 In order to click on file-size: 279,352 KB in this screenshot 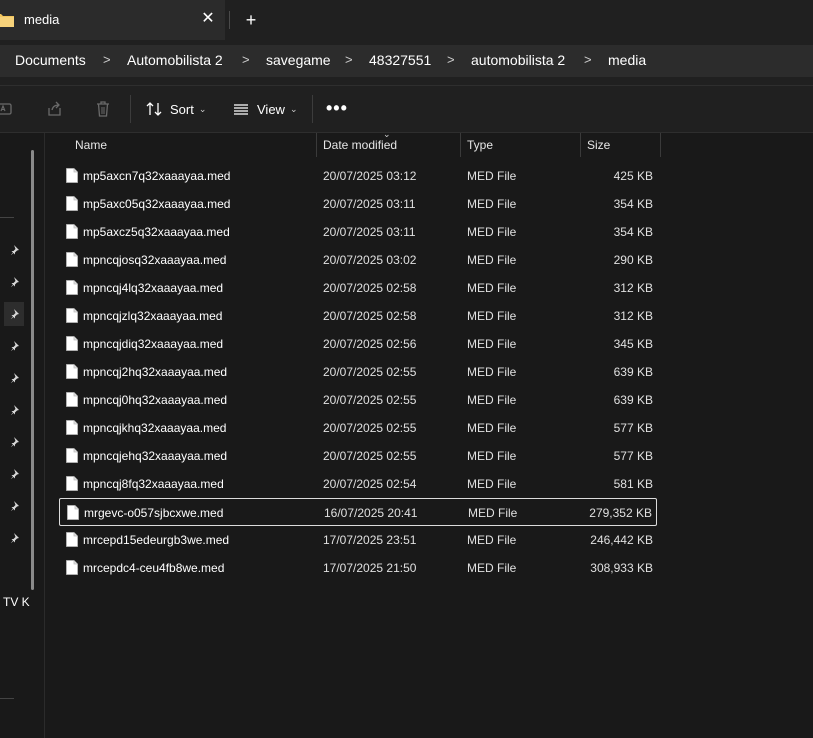, I will do `click(620, 513)`.